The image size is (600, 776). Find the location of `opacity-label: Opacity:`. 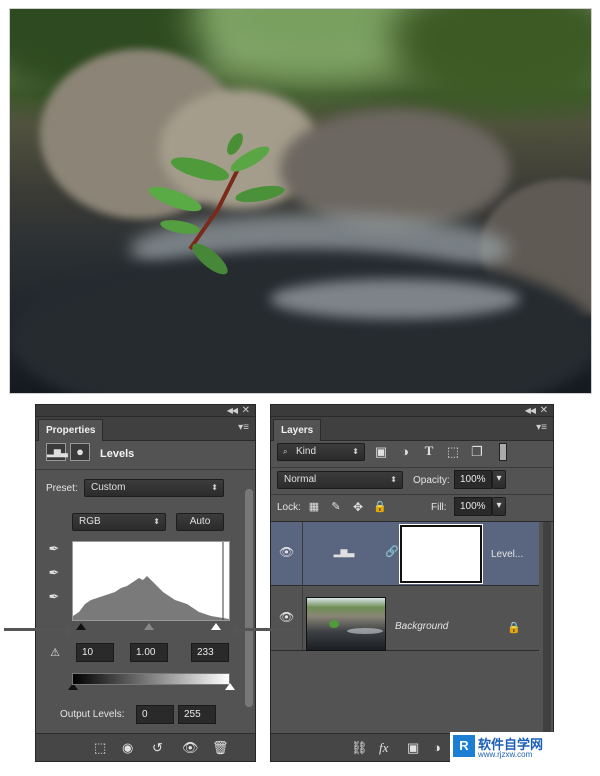

opacity-label: Opacity: is located at coordinates (431, 480).